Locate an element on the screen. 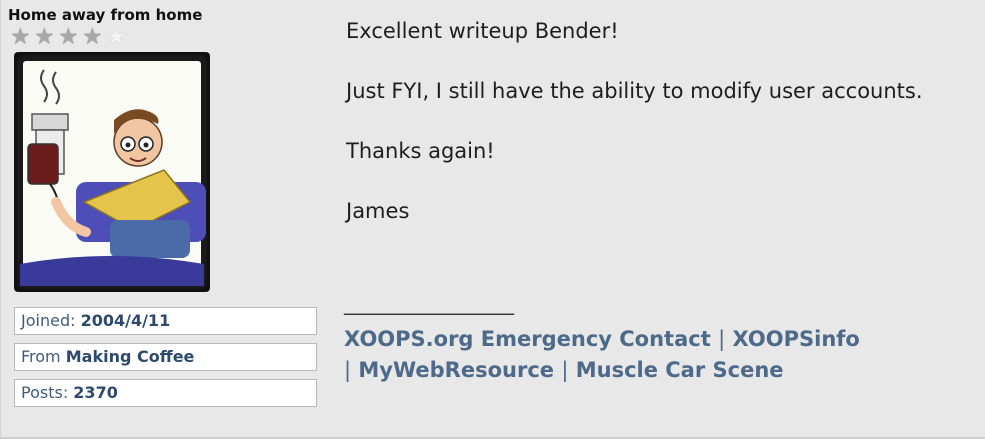 This screenshot has width=985, height=439. coffee-machine-drip-avatar-icon is located at coordinates (112, 172).